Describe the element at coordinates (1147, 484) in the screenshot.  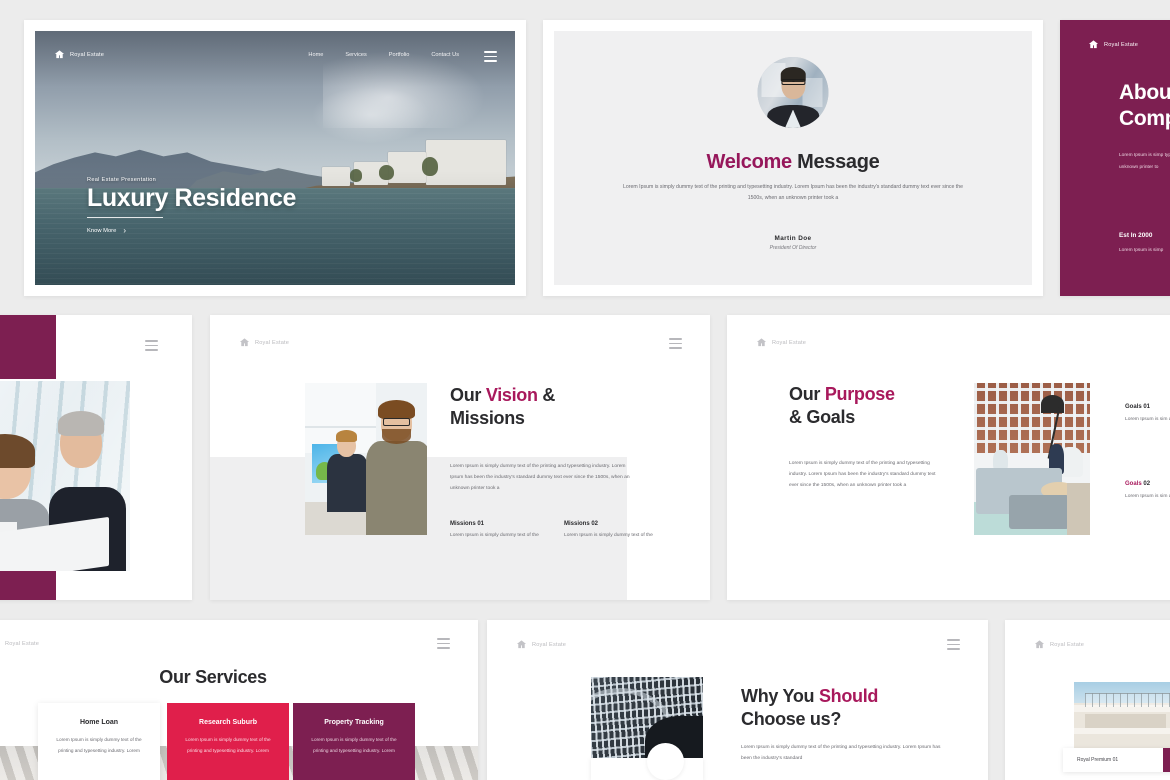
I see `goals-02-heading: Goals 02` at that location.